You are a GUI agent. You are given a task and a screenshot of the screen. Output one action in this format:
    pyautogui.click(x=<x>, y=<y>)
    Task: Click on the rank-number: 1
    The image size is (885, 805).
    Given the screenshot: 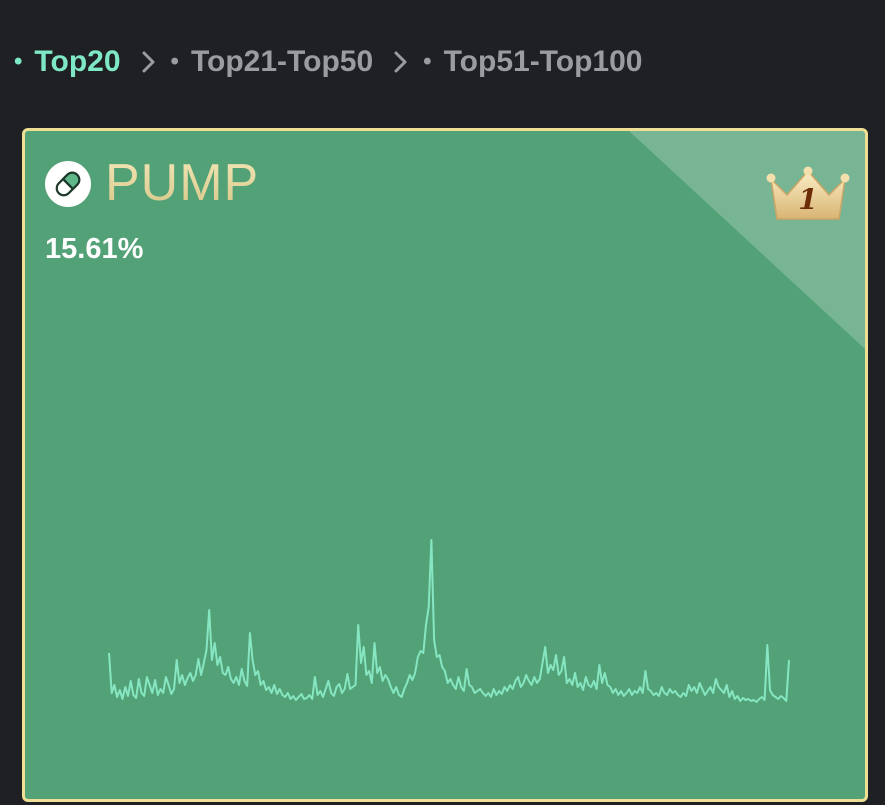 What is the action you would take?
    pyautogui.click(x=808, y=199)
    